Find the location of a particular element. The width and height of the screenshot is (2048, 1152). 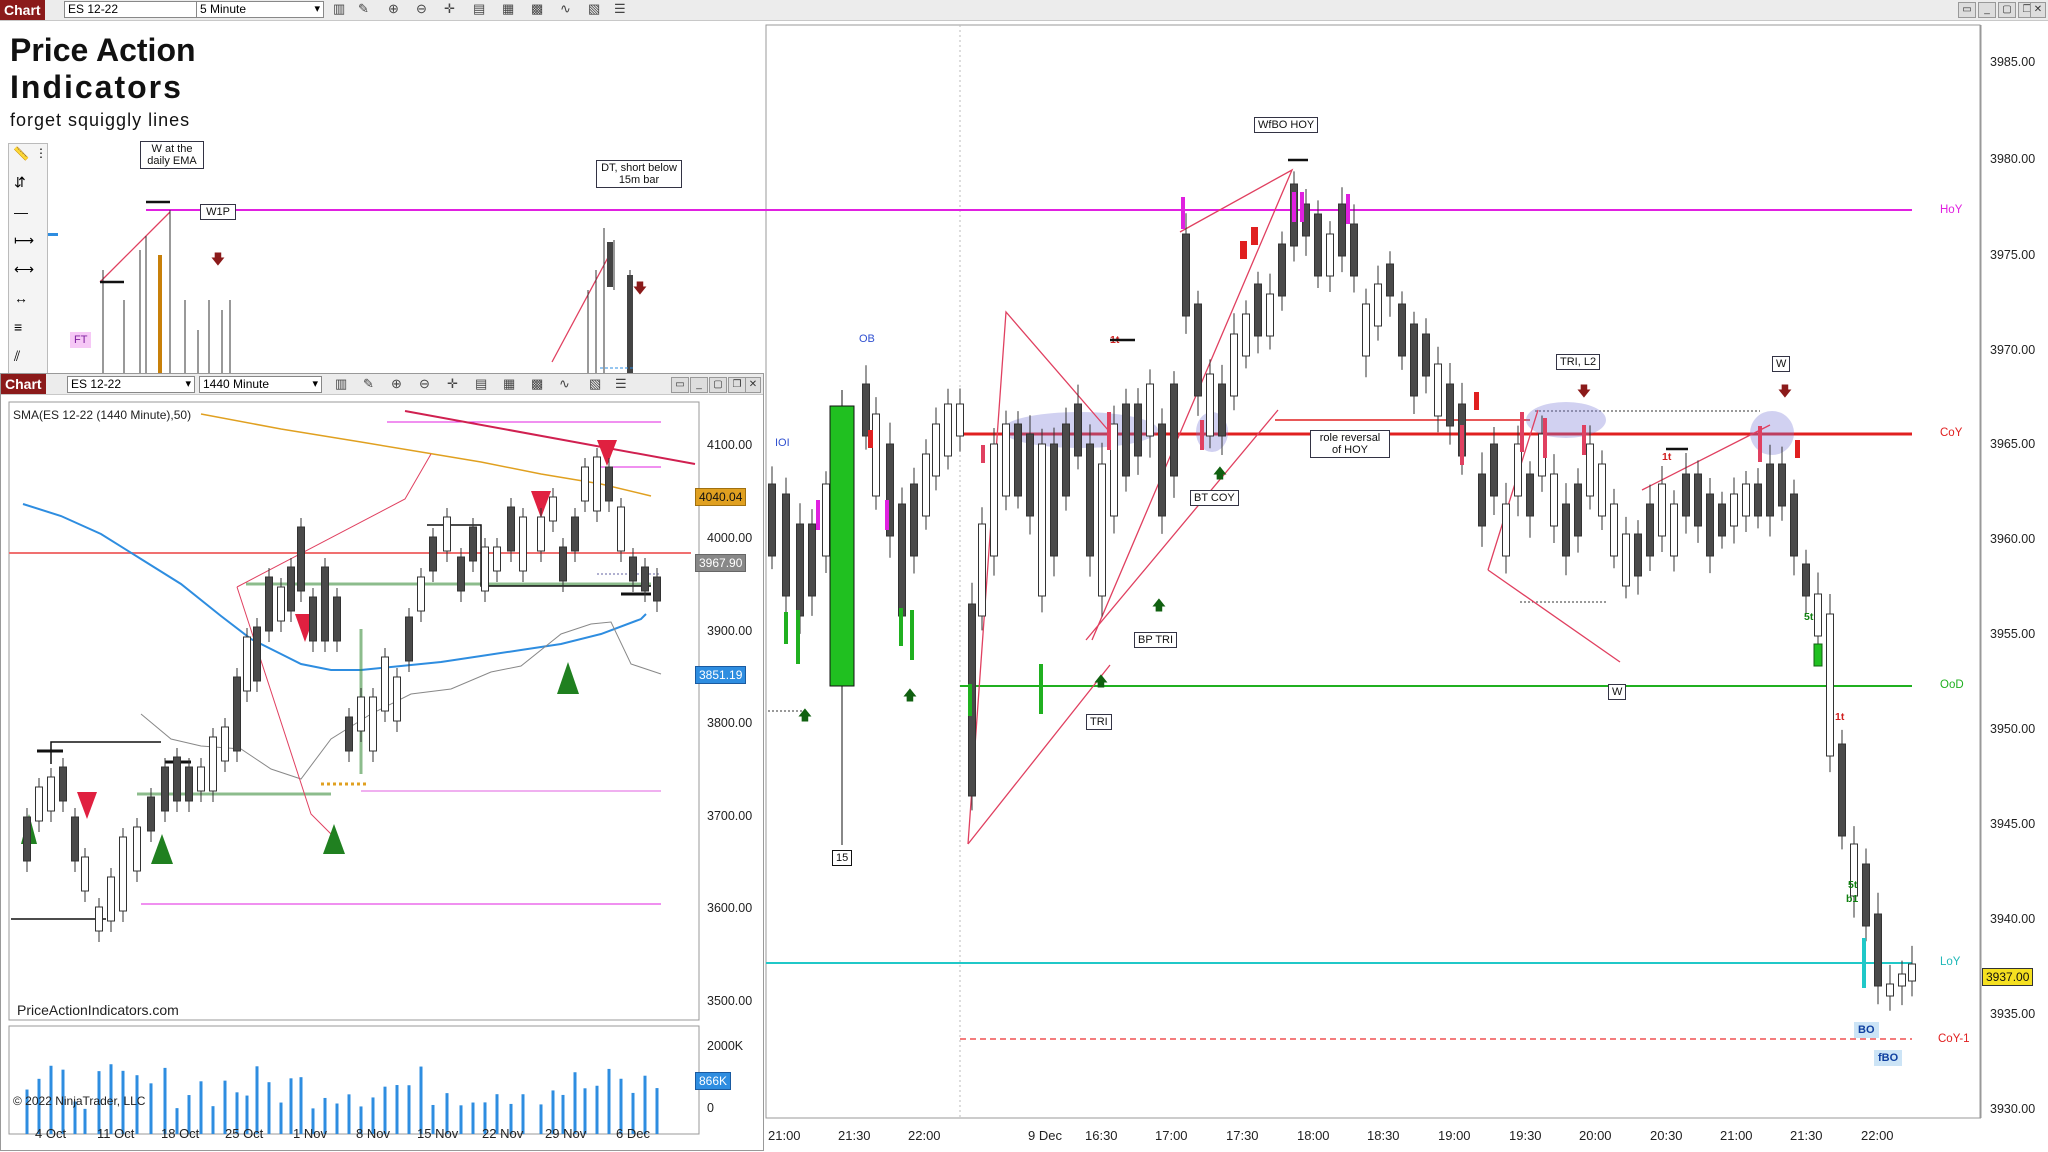

line-icon: — is located at coordinates (21, 212).